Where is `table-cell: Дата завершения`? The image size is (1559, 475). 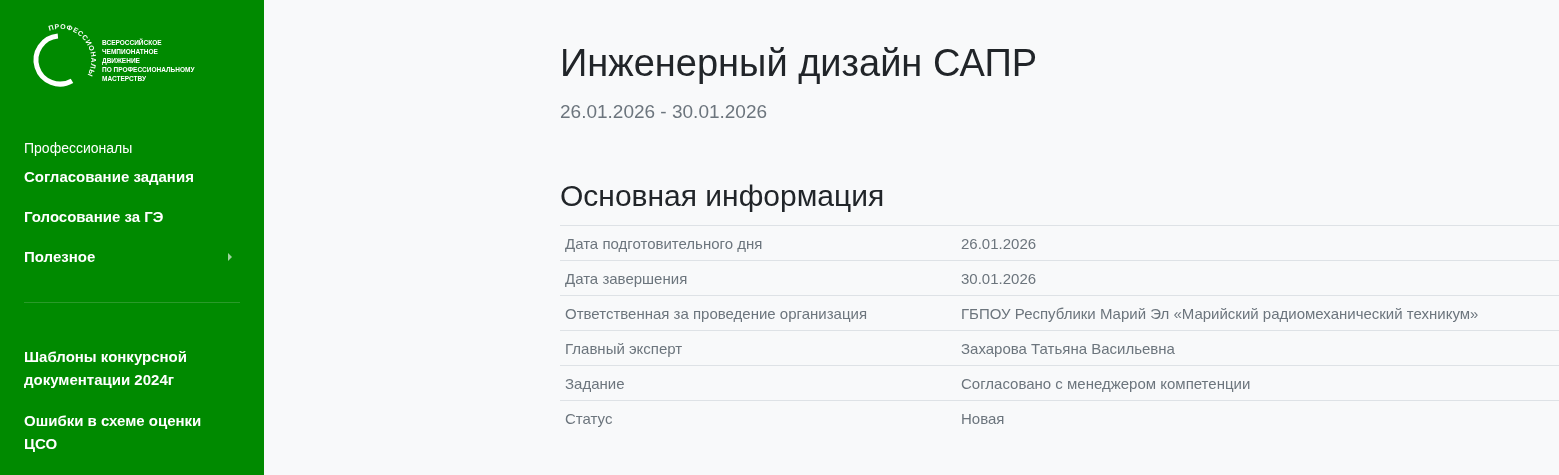 table-cell: Дата завершения is located at coordinates (758, 278).